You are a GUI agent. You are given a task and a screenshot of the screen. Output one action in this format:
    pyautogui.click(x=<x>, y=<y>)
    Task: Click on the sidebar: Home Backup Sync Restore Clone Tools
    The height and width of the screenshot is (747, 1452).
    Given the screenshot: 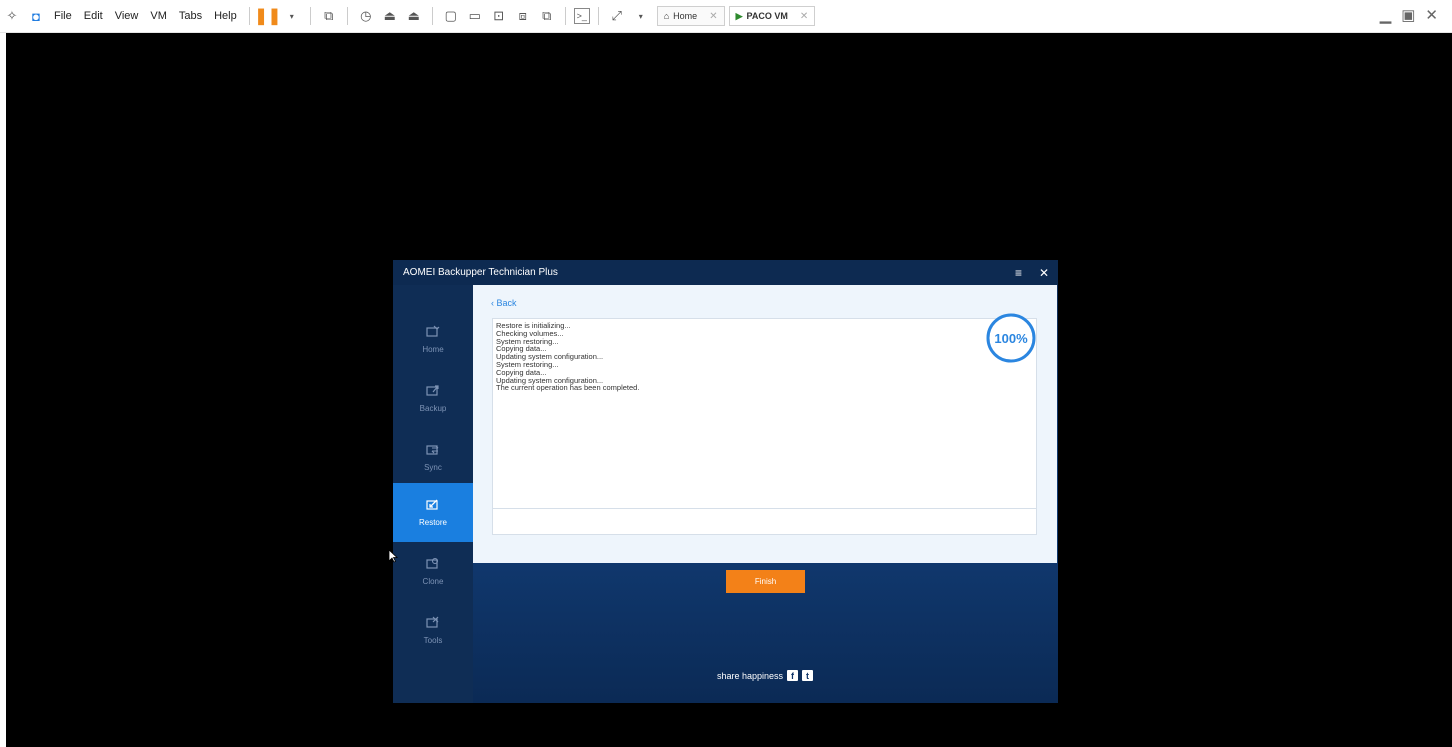 What is the action you would take?
    pyautogui.click(x=433, y=494)
    